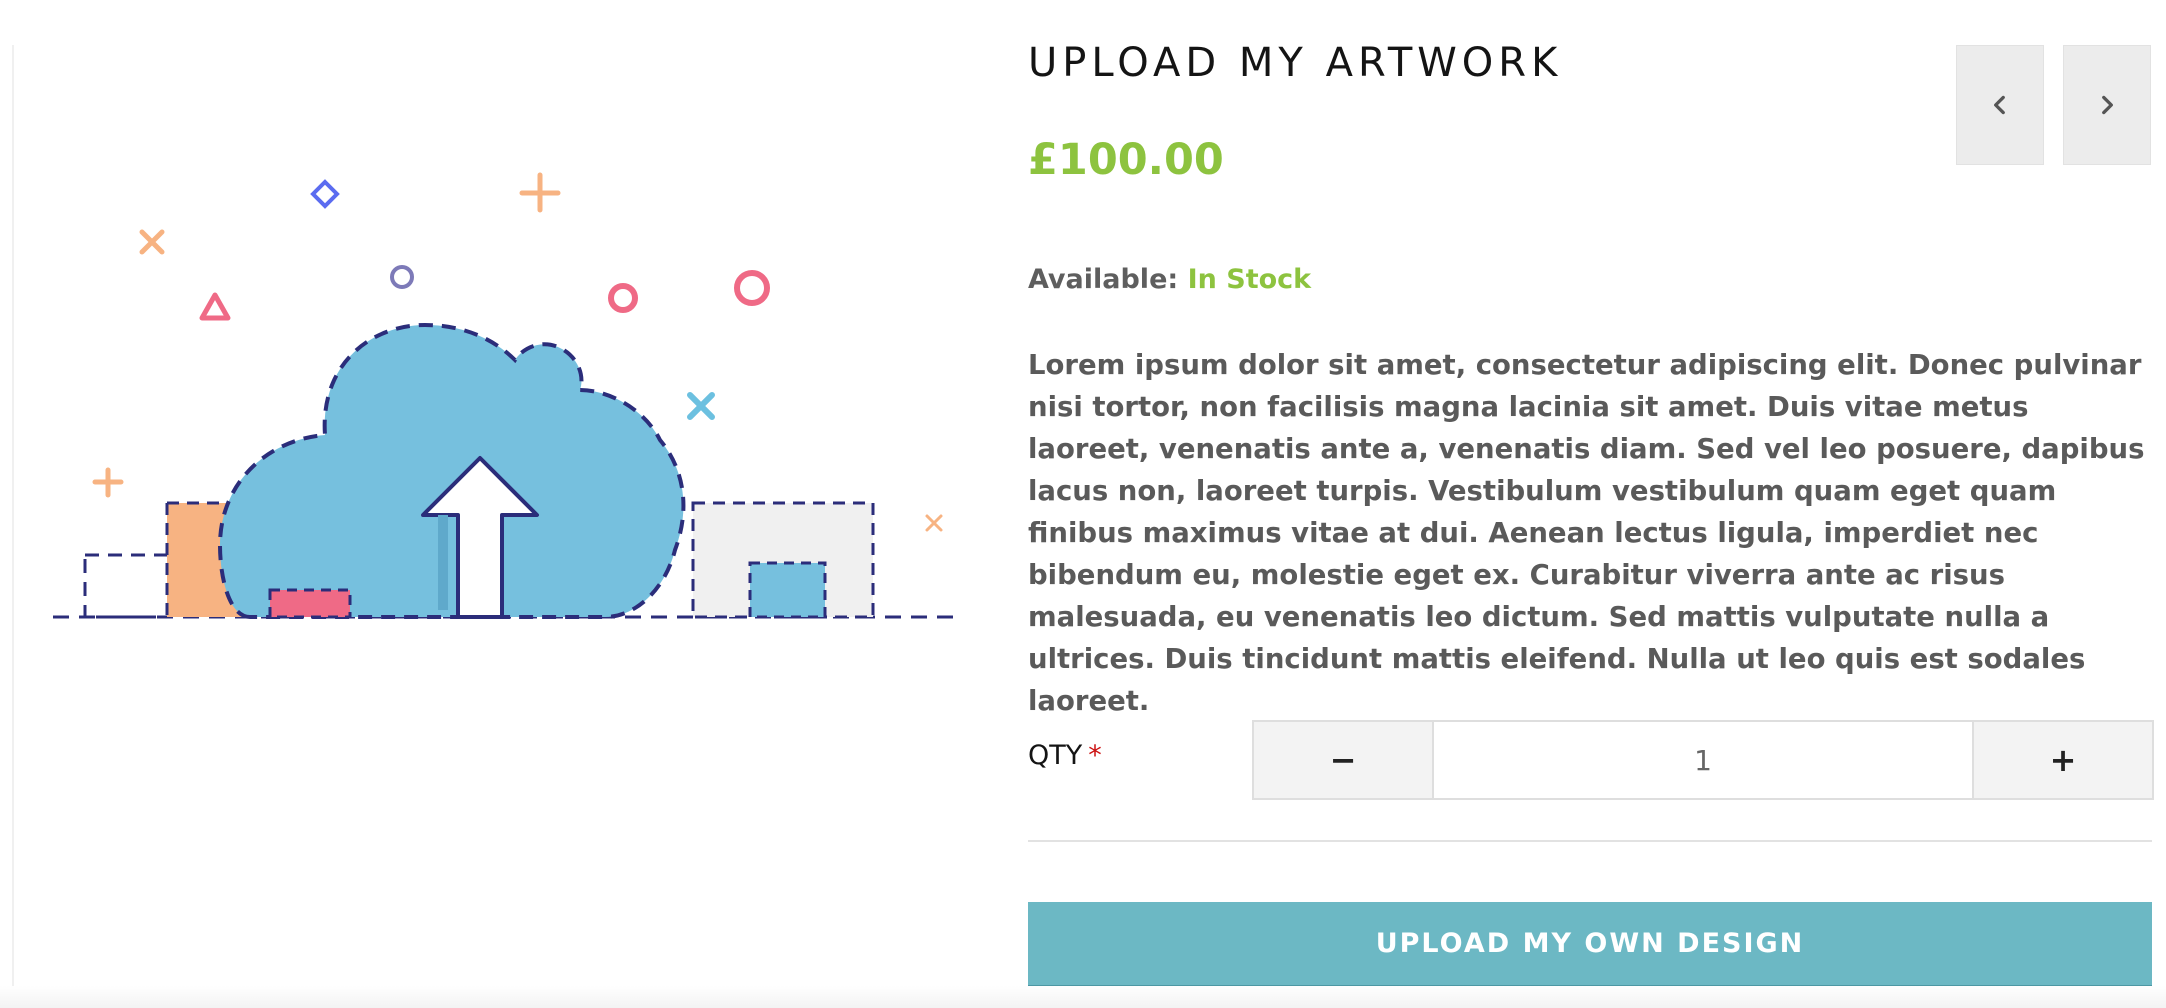  Describe the element at coordinates (1590, 841) in the screenshot. I see `section-divider` at that location.